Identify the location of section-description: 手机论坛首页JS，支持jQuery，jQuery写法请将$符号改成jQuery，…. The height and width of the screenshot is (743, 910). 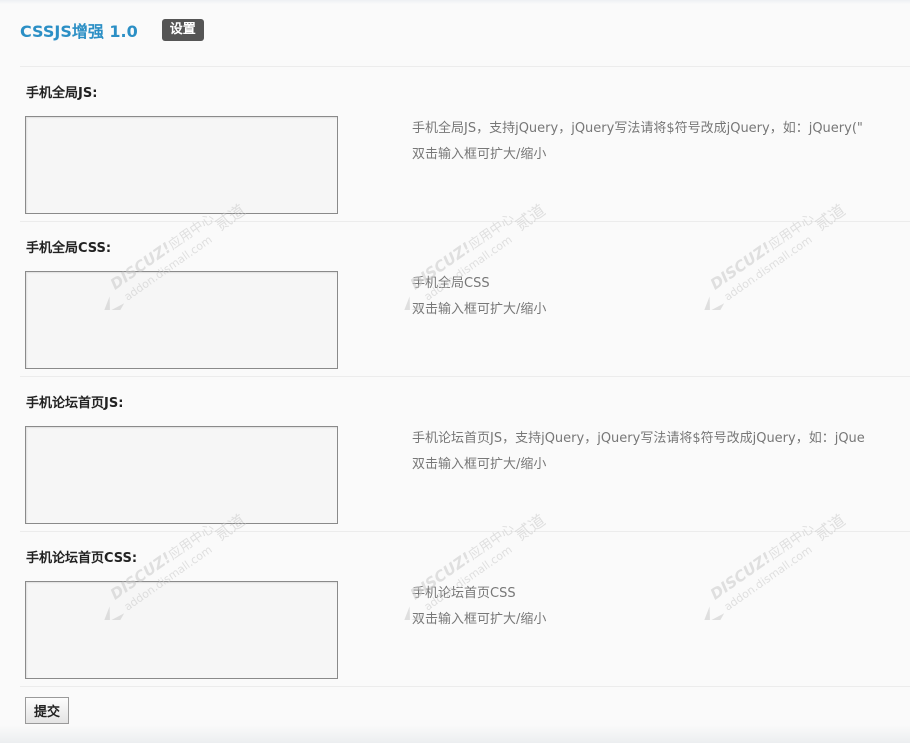
(638, 452).